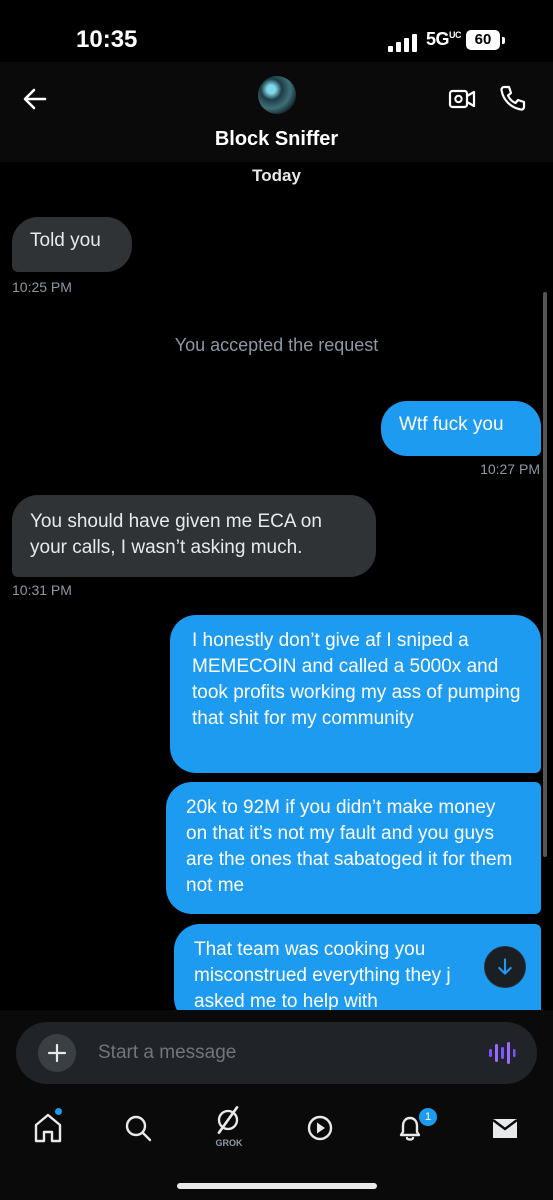 The image size is (553, 1200). Describe the element at coordinates (48, 1128) in the screenshot. I see `home-icon` at that location.